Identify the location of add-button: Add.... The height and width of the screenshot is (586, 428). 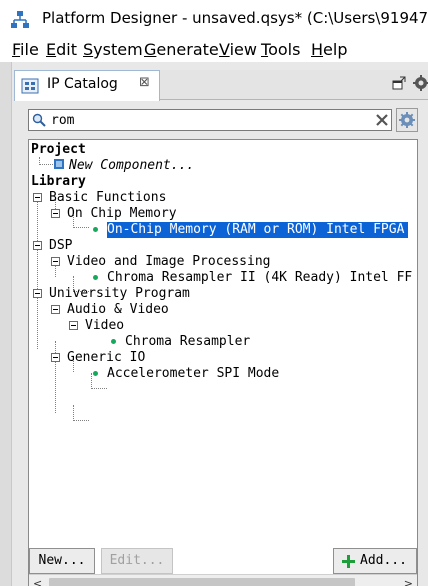
(375, 561).